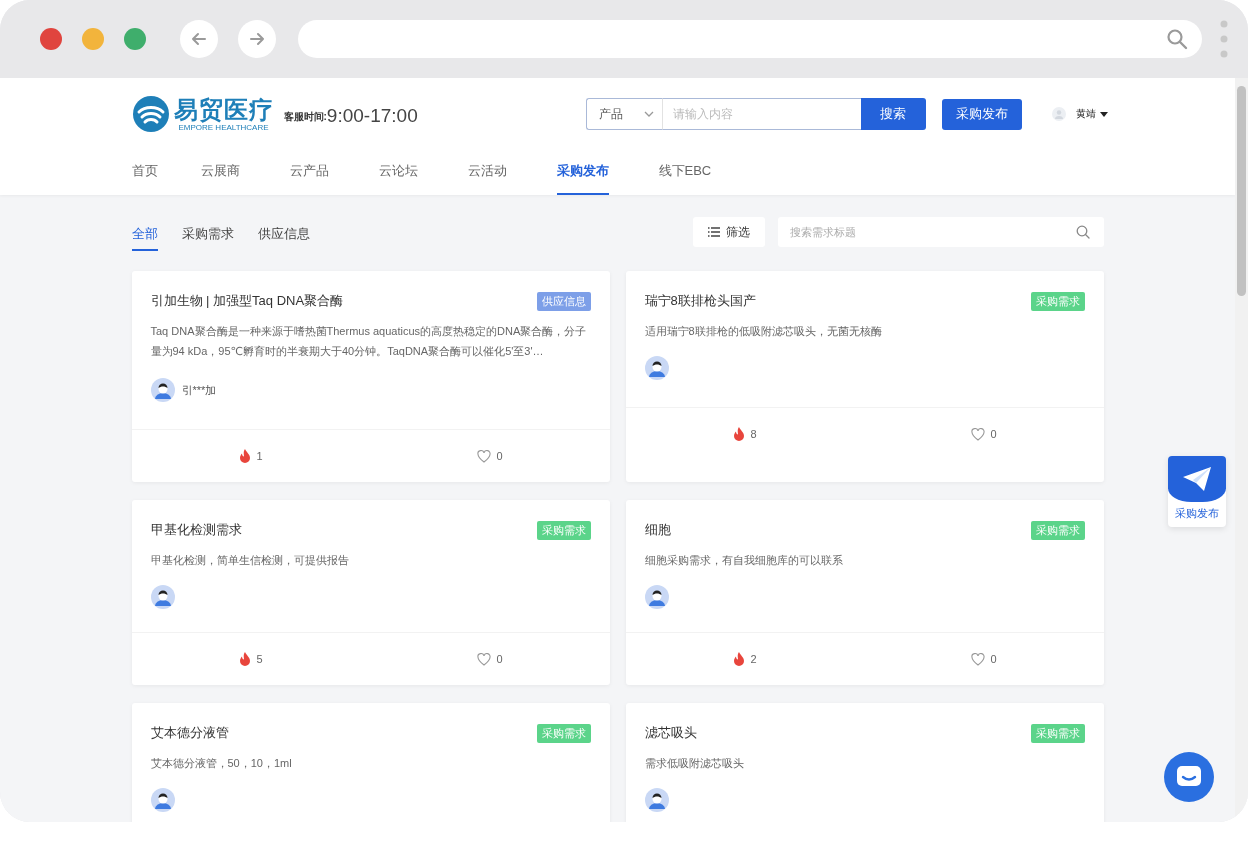  What do you see at coordinates (223, 109) in the screenshot?
I see `logo-text: 易贸医疗` at bounding box center [223, 109].